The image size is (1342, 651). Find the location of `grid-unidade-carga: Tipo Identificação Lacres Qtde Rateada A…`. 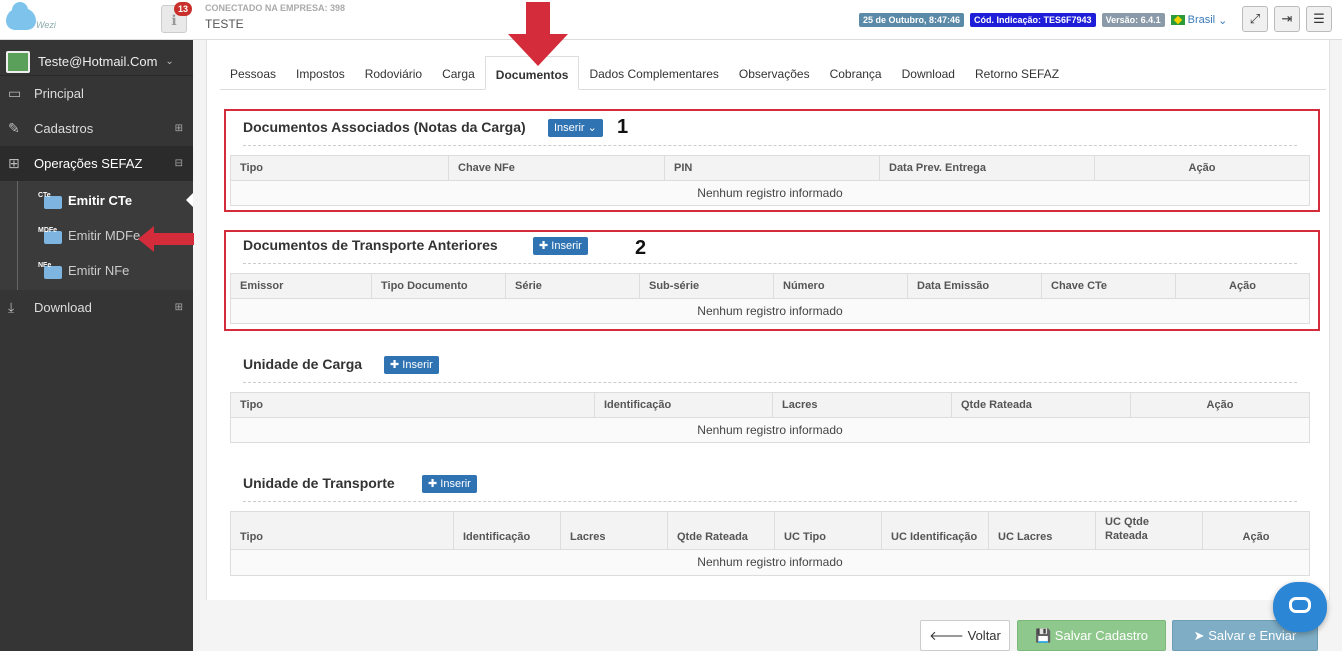

grid-unidade-carga: Tipo Identificação Lacres Qtde Rateada A… is located at coordinates (770, 417).